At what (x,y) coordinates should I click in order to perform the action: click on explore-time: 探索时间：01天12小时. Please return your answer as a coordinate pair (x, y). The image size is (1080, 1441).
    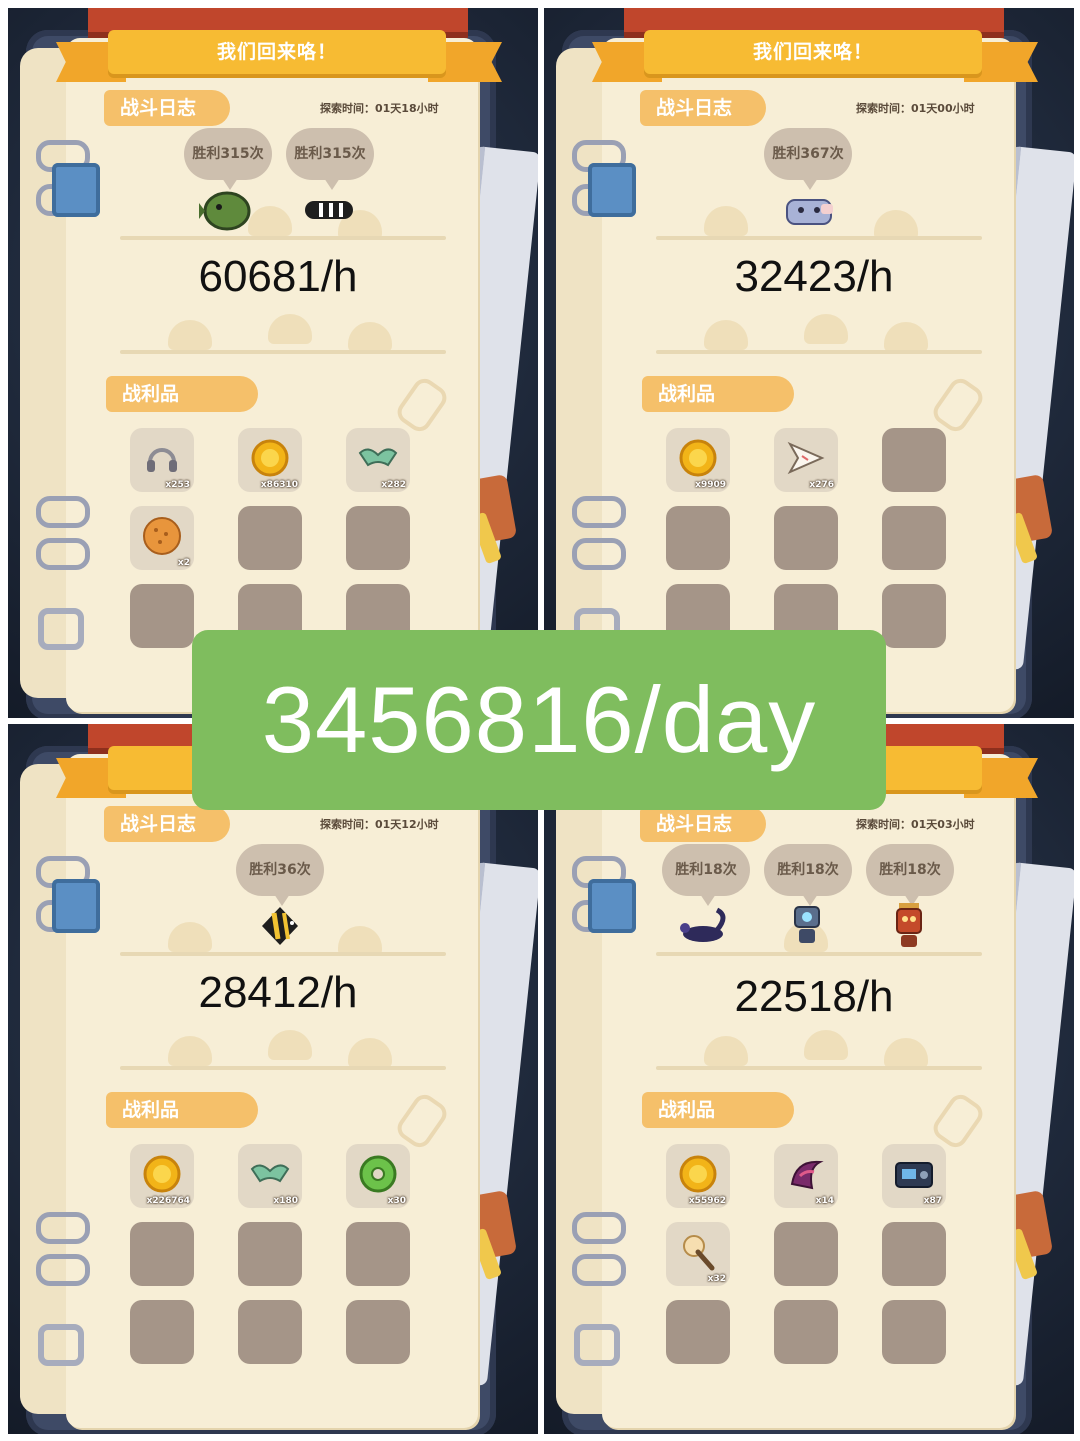
    Looking at the image, I should click on (379, 824).